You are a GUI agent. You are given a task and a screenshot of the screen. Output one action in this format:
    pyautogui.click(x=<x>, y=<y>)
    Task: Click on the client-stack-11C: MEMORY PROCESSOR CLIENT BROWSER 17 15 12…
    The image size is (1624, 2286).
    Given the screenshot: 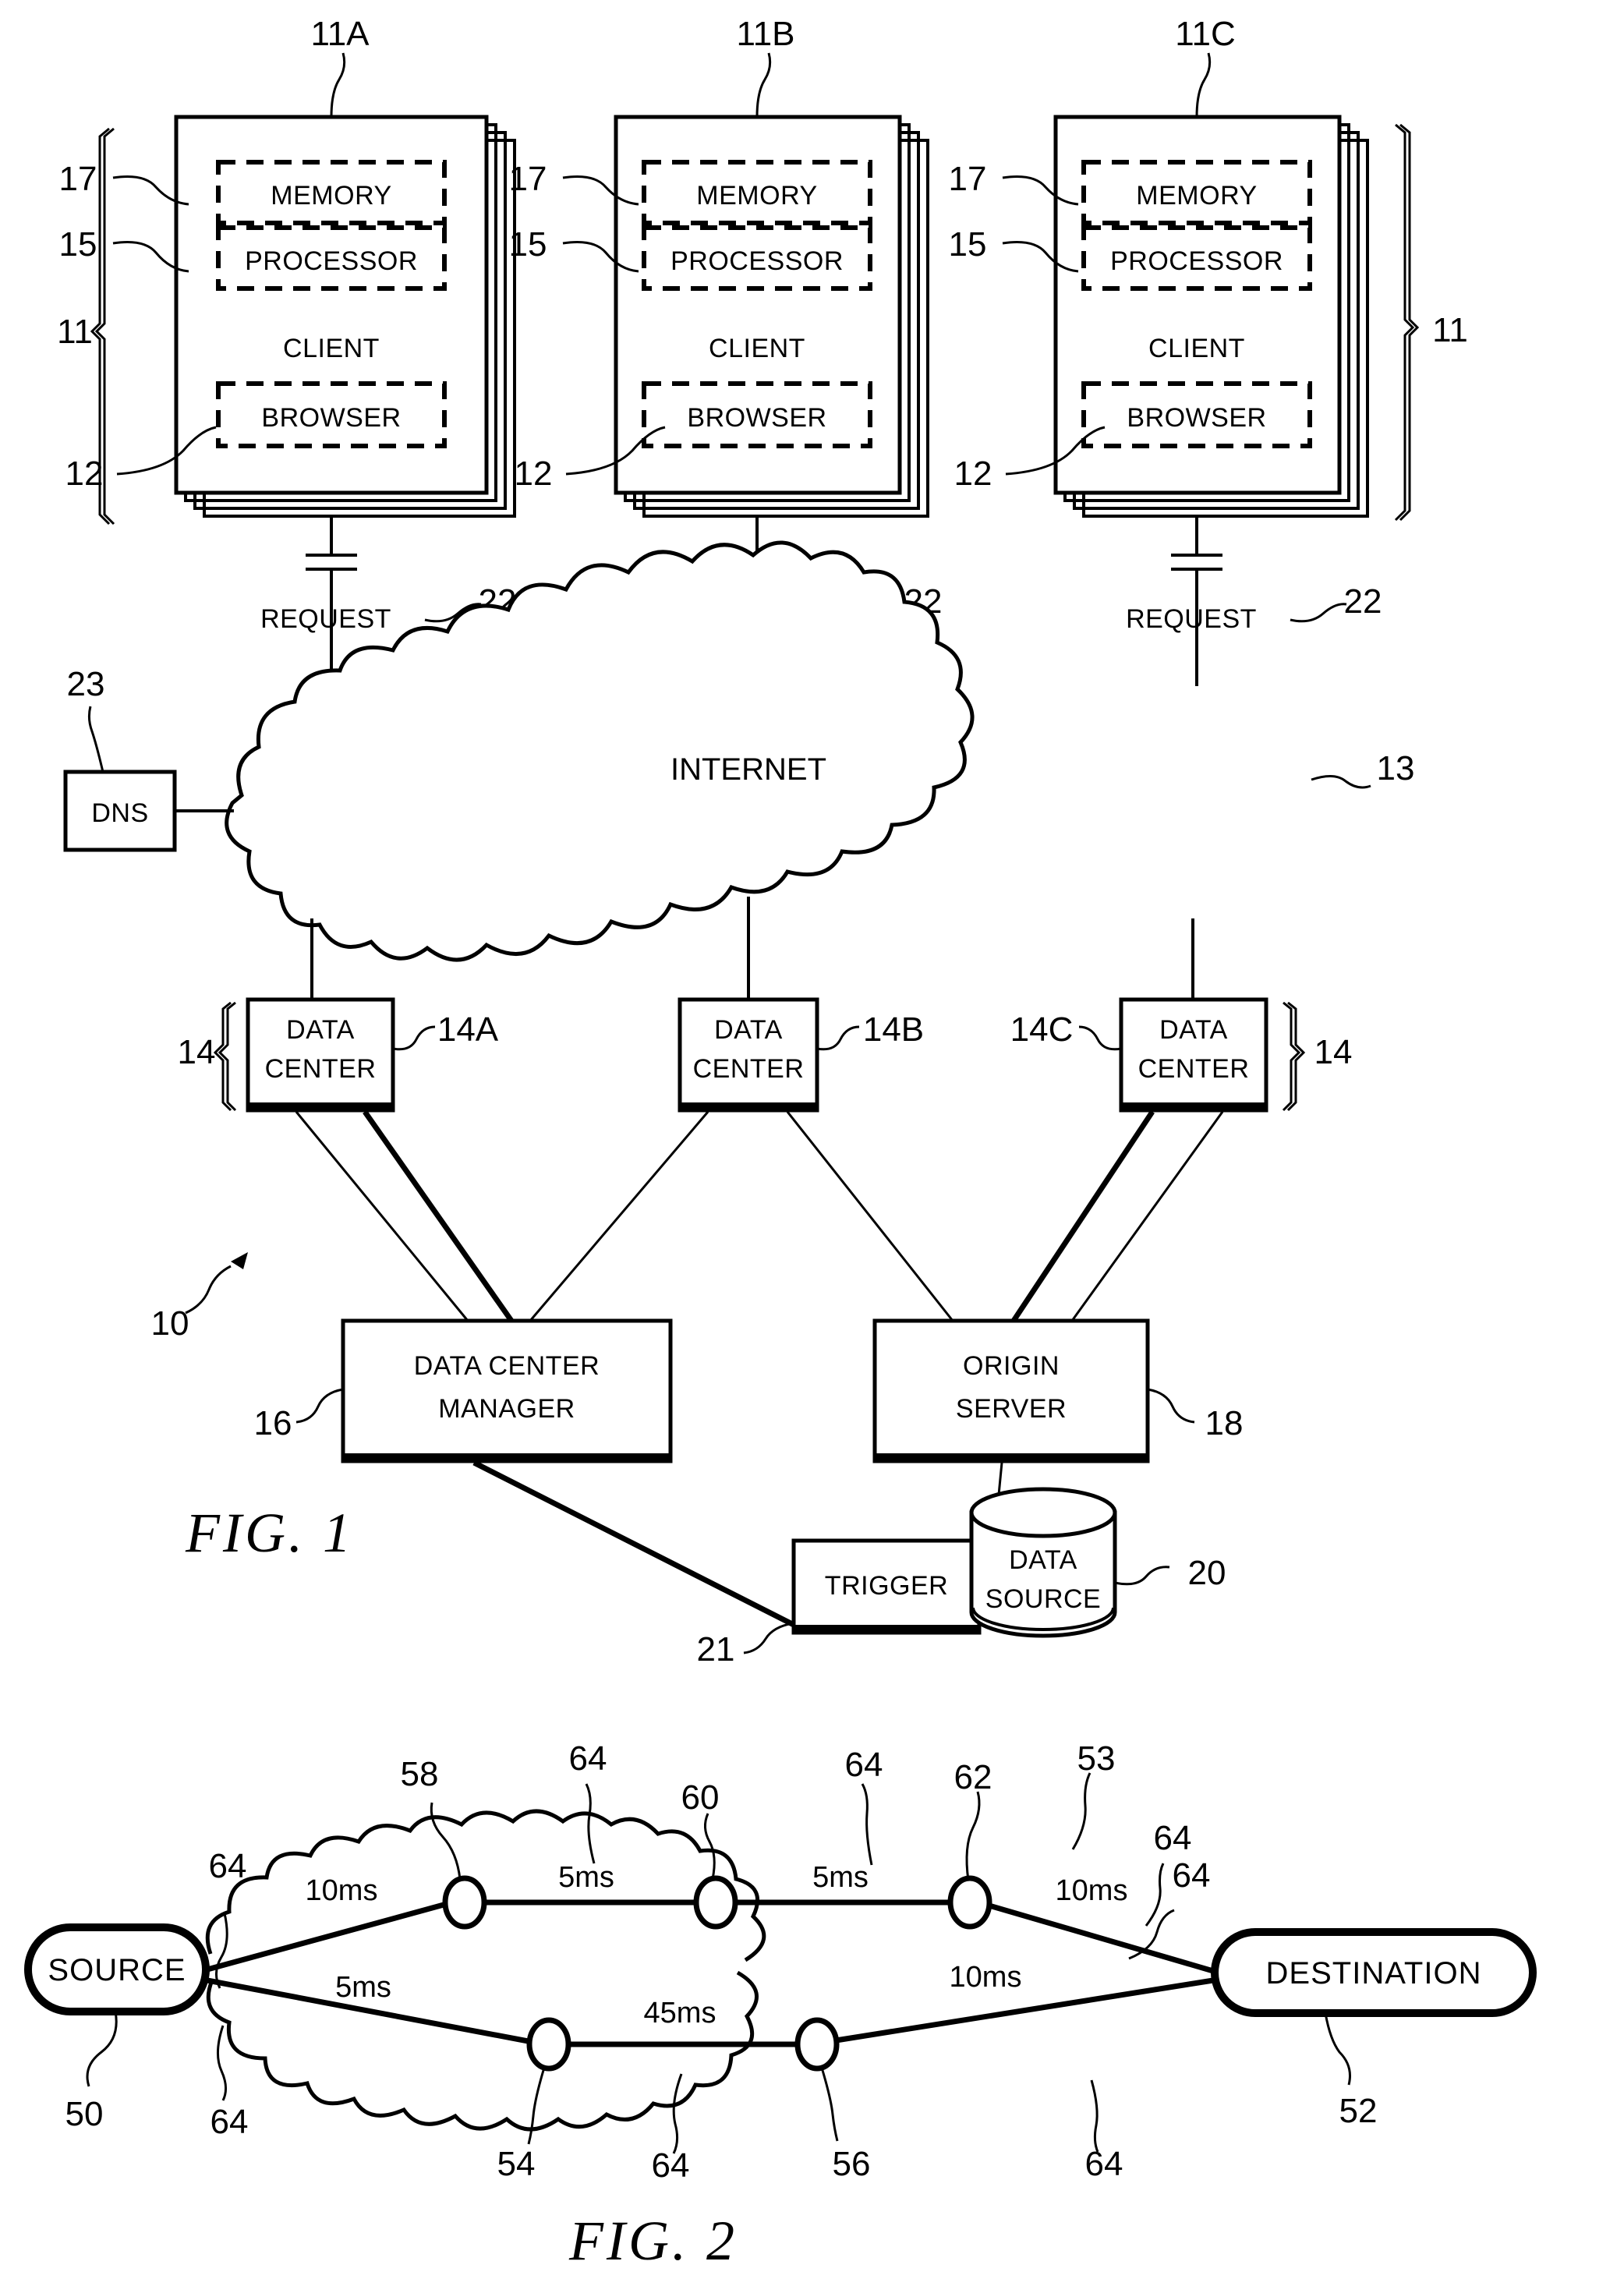 What is the action you would take?
    pyautogui.click(x=1165, y=350)
    